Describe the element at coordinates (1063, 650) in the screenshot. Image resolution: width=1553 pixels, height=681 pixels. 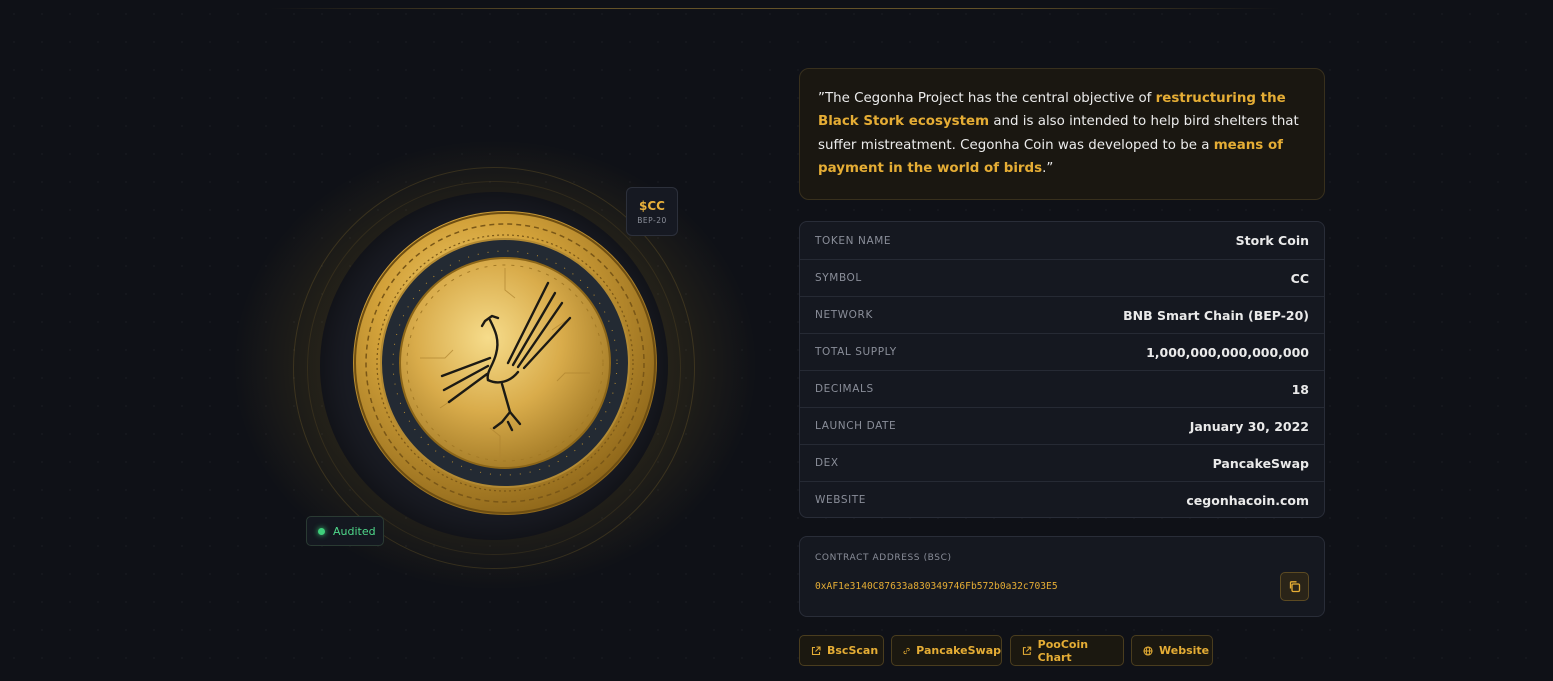
I see `link-label: PooCoin Chart` at that location.